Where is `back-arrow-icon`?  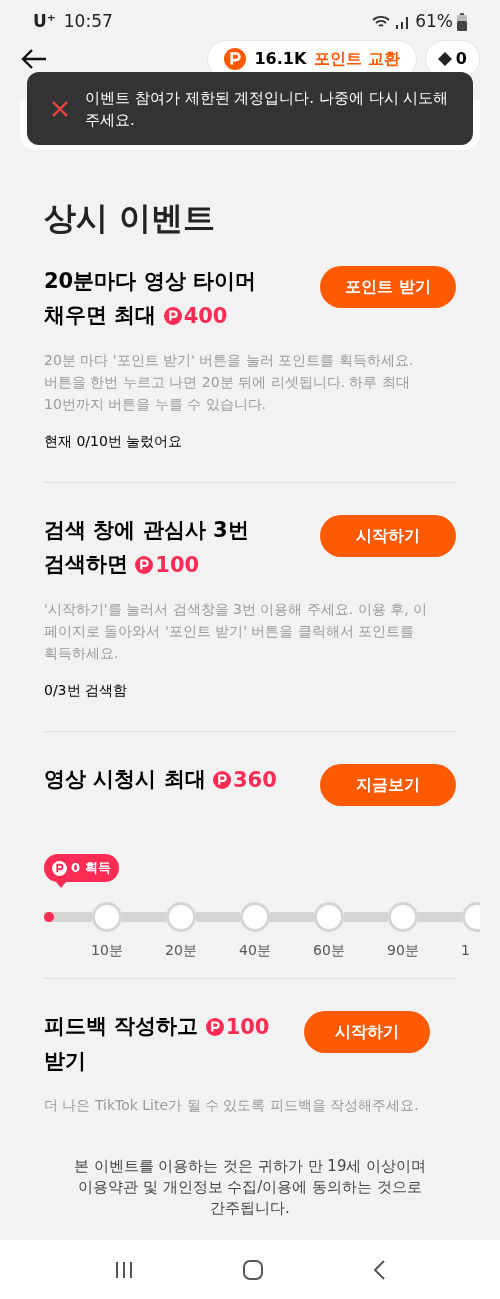
back-arrow-icon is located at coordinates (34, 59).